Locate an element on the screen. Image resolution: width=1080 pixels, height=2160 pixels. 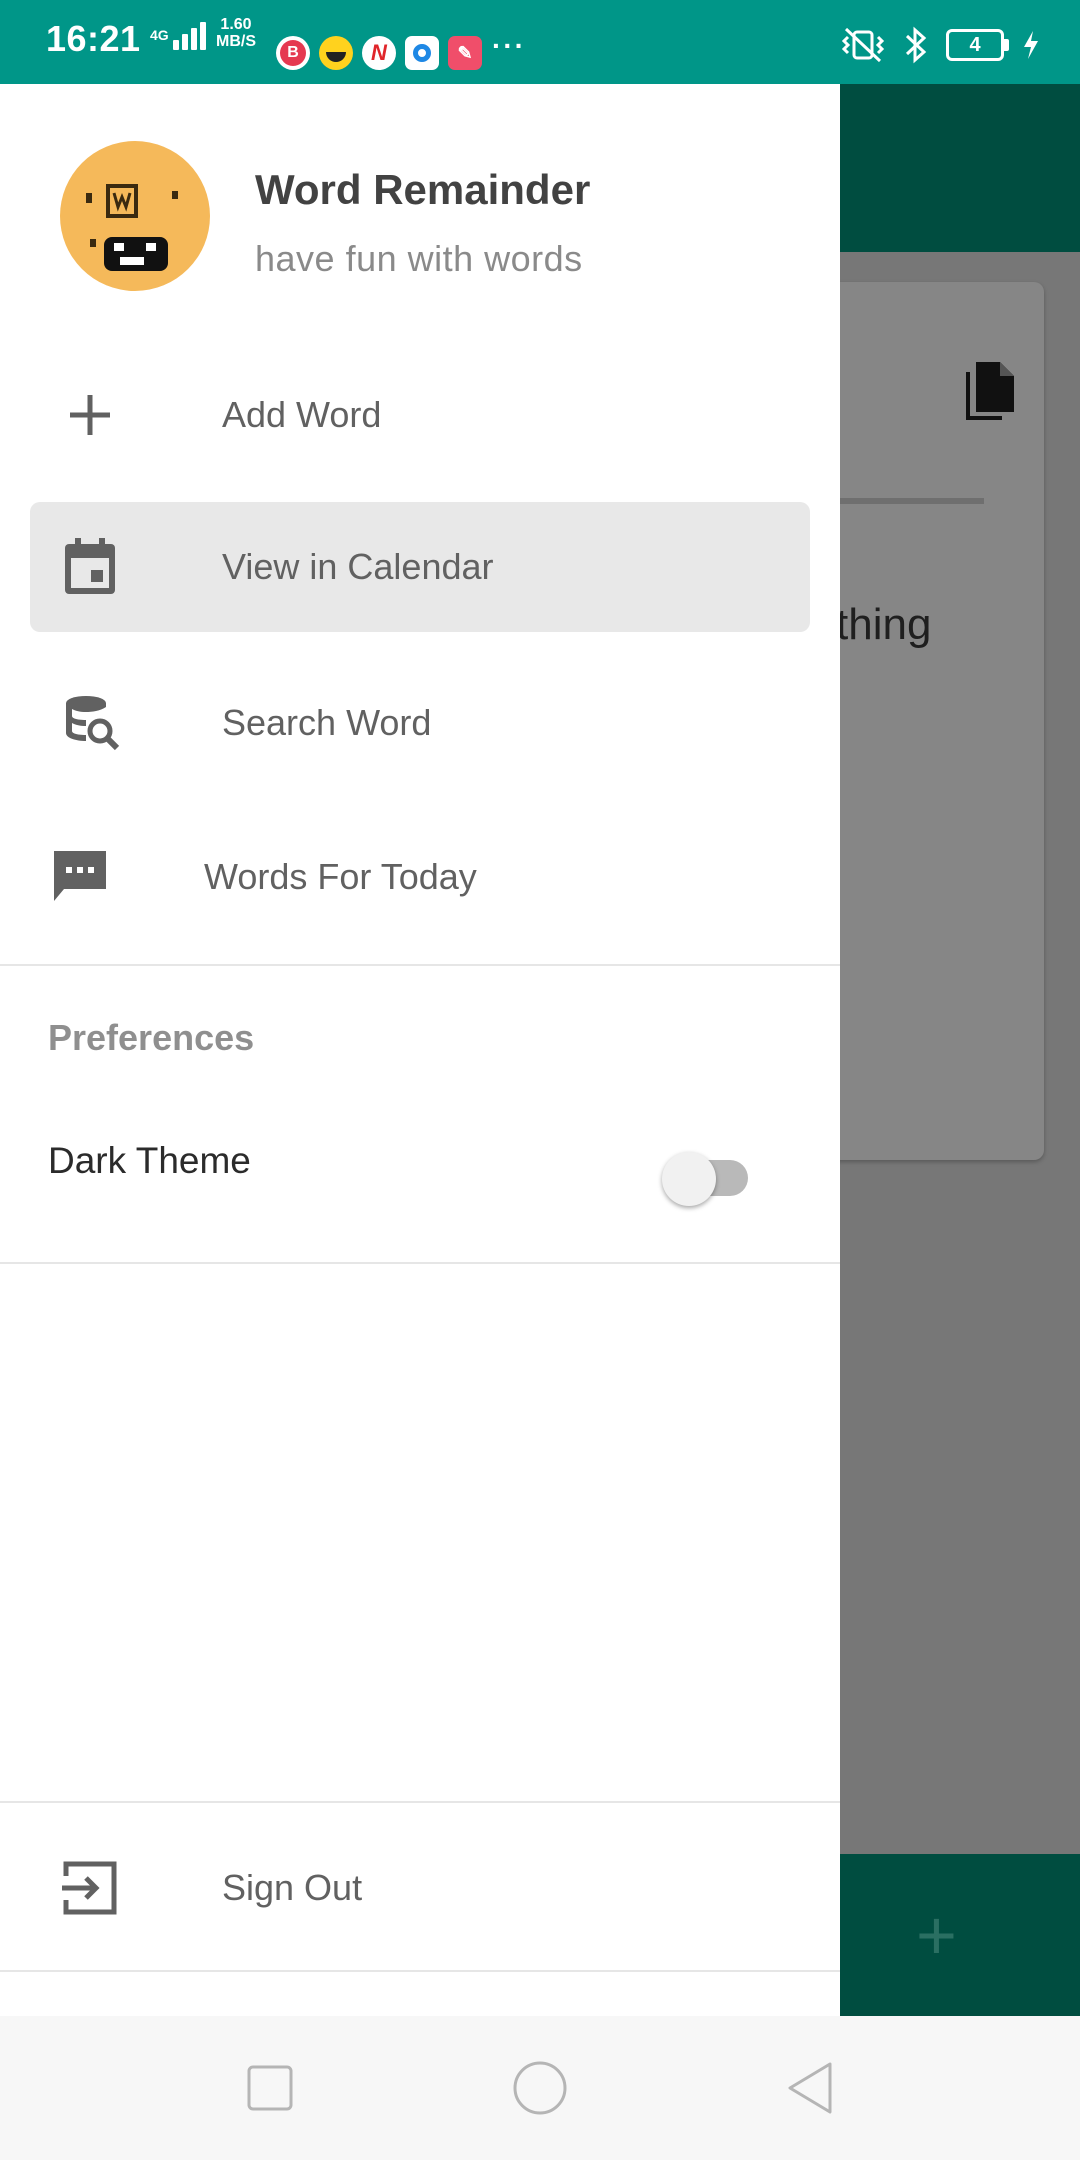
monster-face-icon is located at coordinates (132, 227).